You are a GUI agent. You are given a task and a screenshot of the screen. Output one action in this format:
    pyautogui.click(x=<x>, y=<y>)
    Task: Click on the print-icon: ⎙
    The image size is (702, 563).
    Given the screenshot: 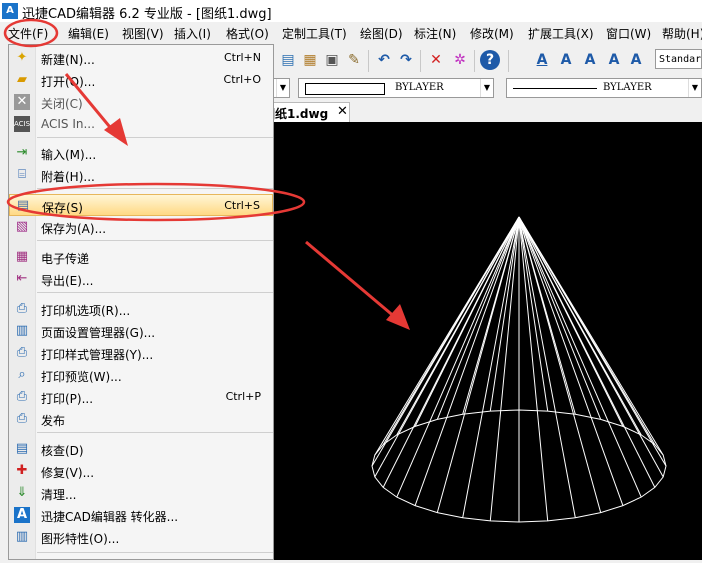 What is the action you would take?
    pyautogui.click(x=22, y=396)
    